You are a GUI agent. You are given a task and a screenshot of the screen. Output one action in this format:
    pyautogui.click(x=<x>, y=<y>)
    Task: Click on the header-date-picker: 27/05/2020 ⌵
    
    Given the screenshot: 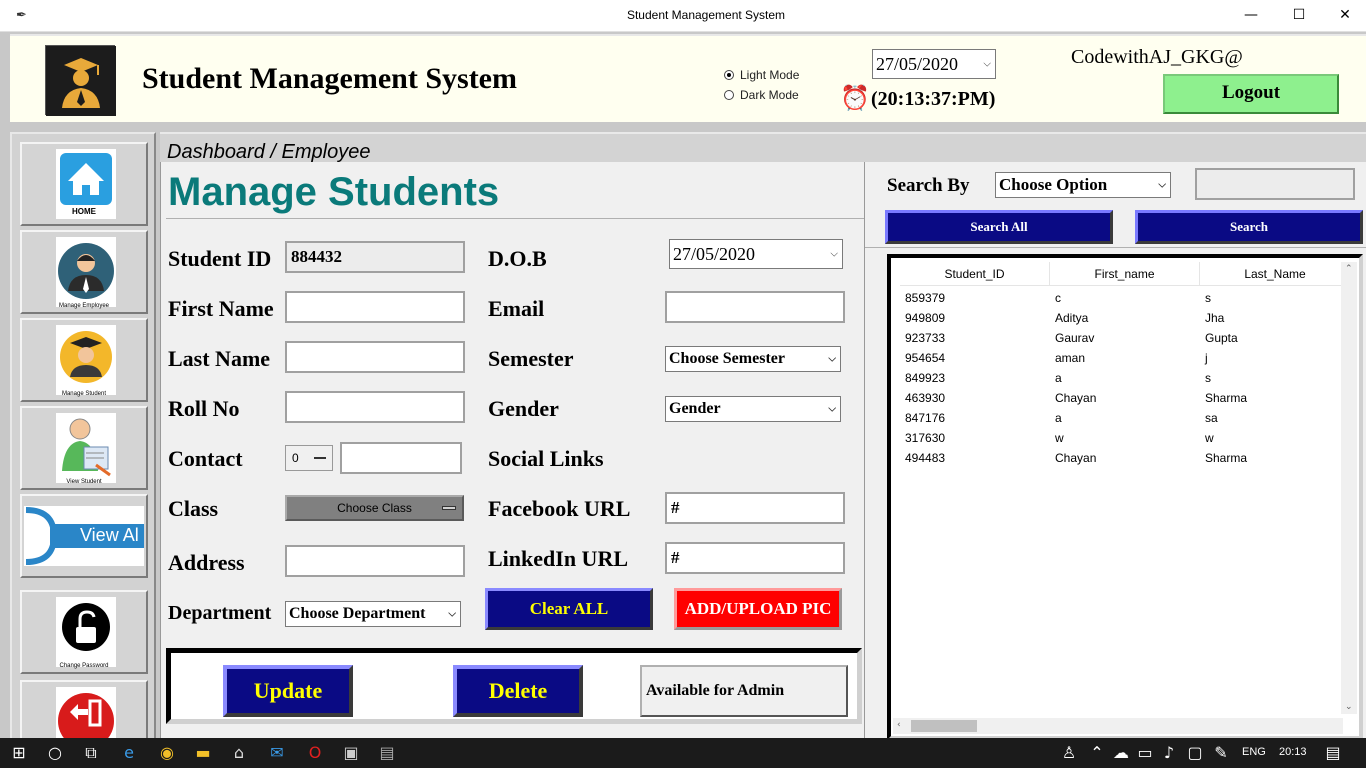 What is the action you would take?
    pyautogui.click(x=934, y=64)
    